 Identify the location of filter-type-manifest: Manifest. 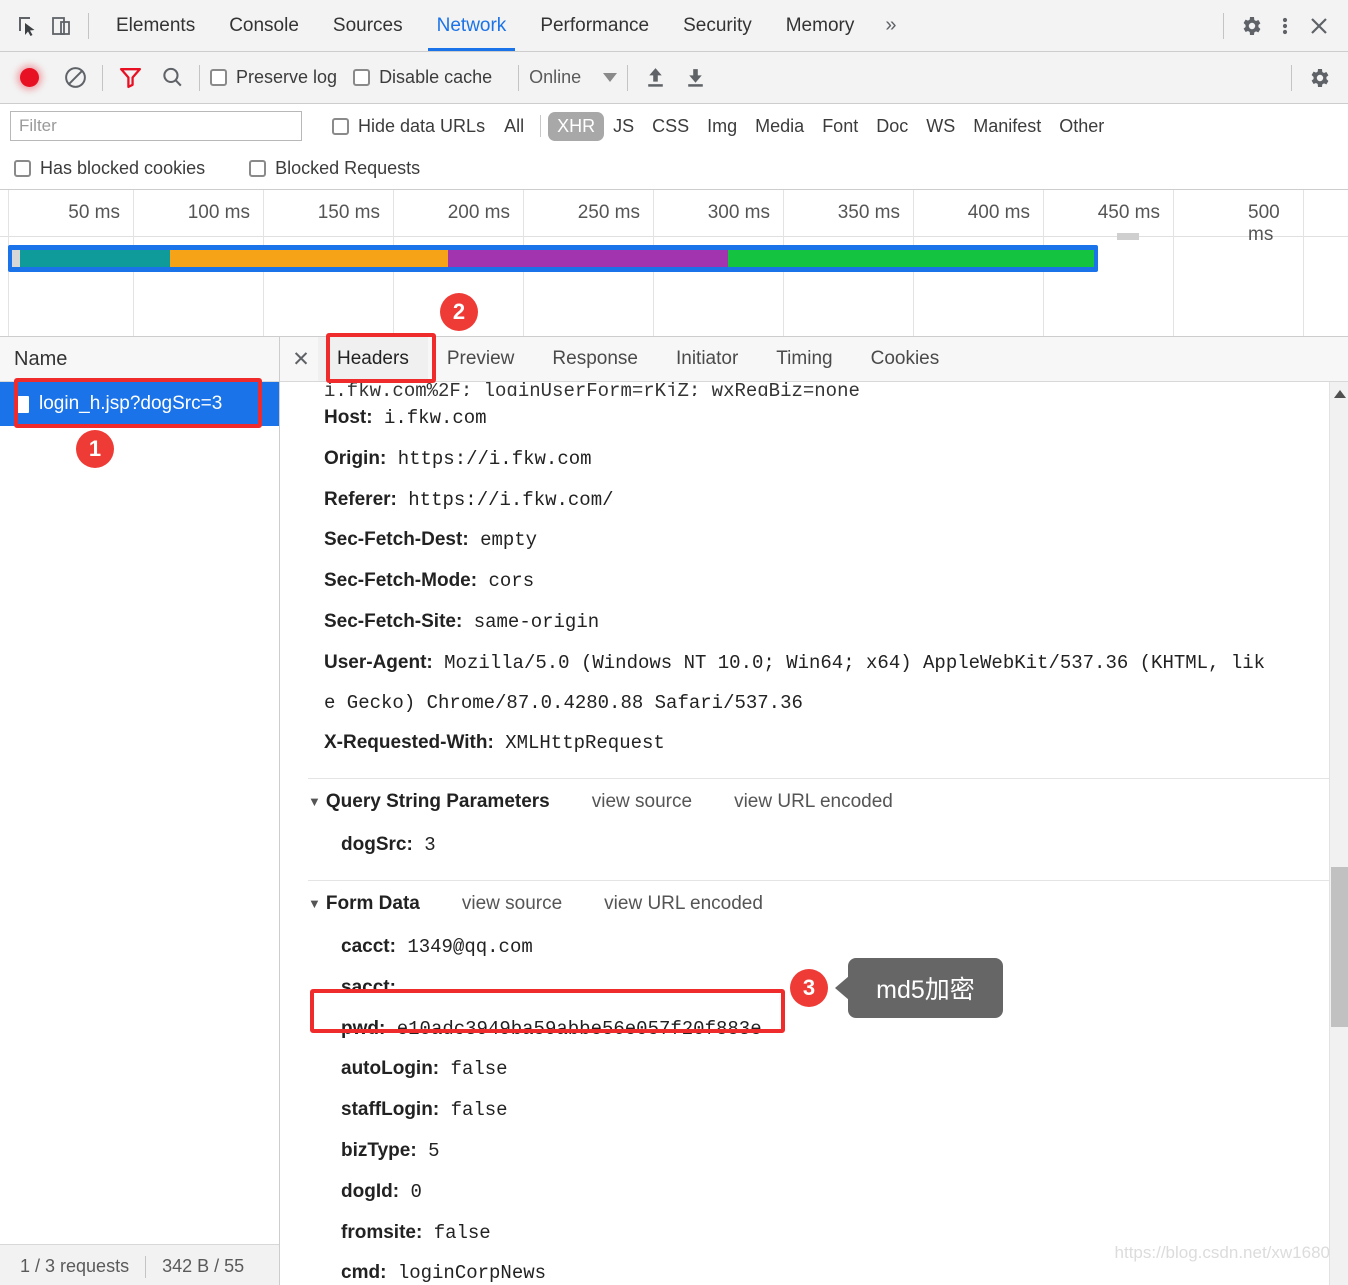
(1007, 126).